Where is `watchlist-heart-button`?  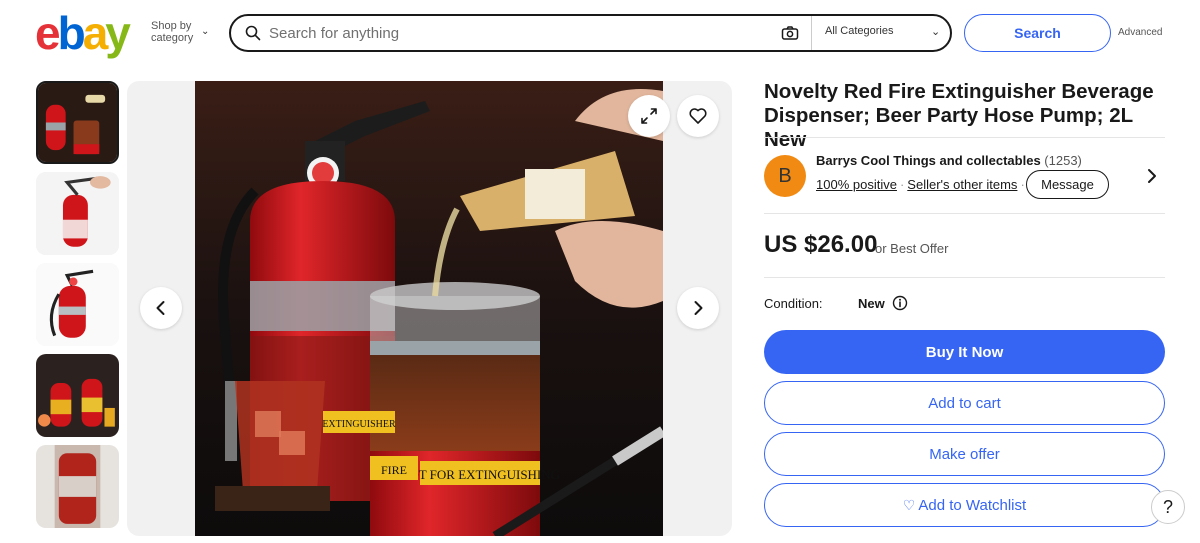
watchlist-heart-button is located at coordinates (698, 116).